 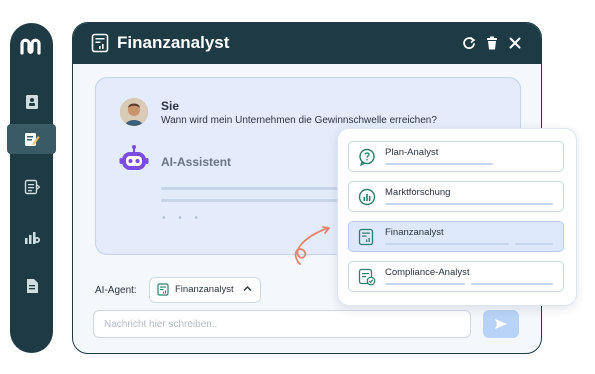 I want to click on sidebar-item-documents, so click(x=31, y=187).